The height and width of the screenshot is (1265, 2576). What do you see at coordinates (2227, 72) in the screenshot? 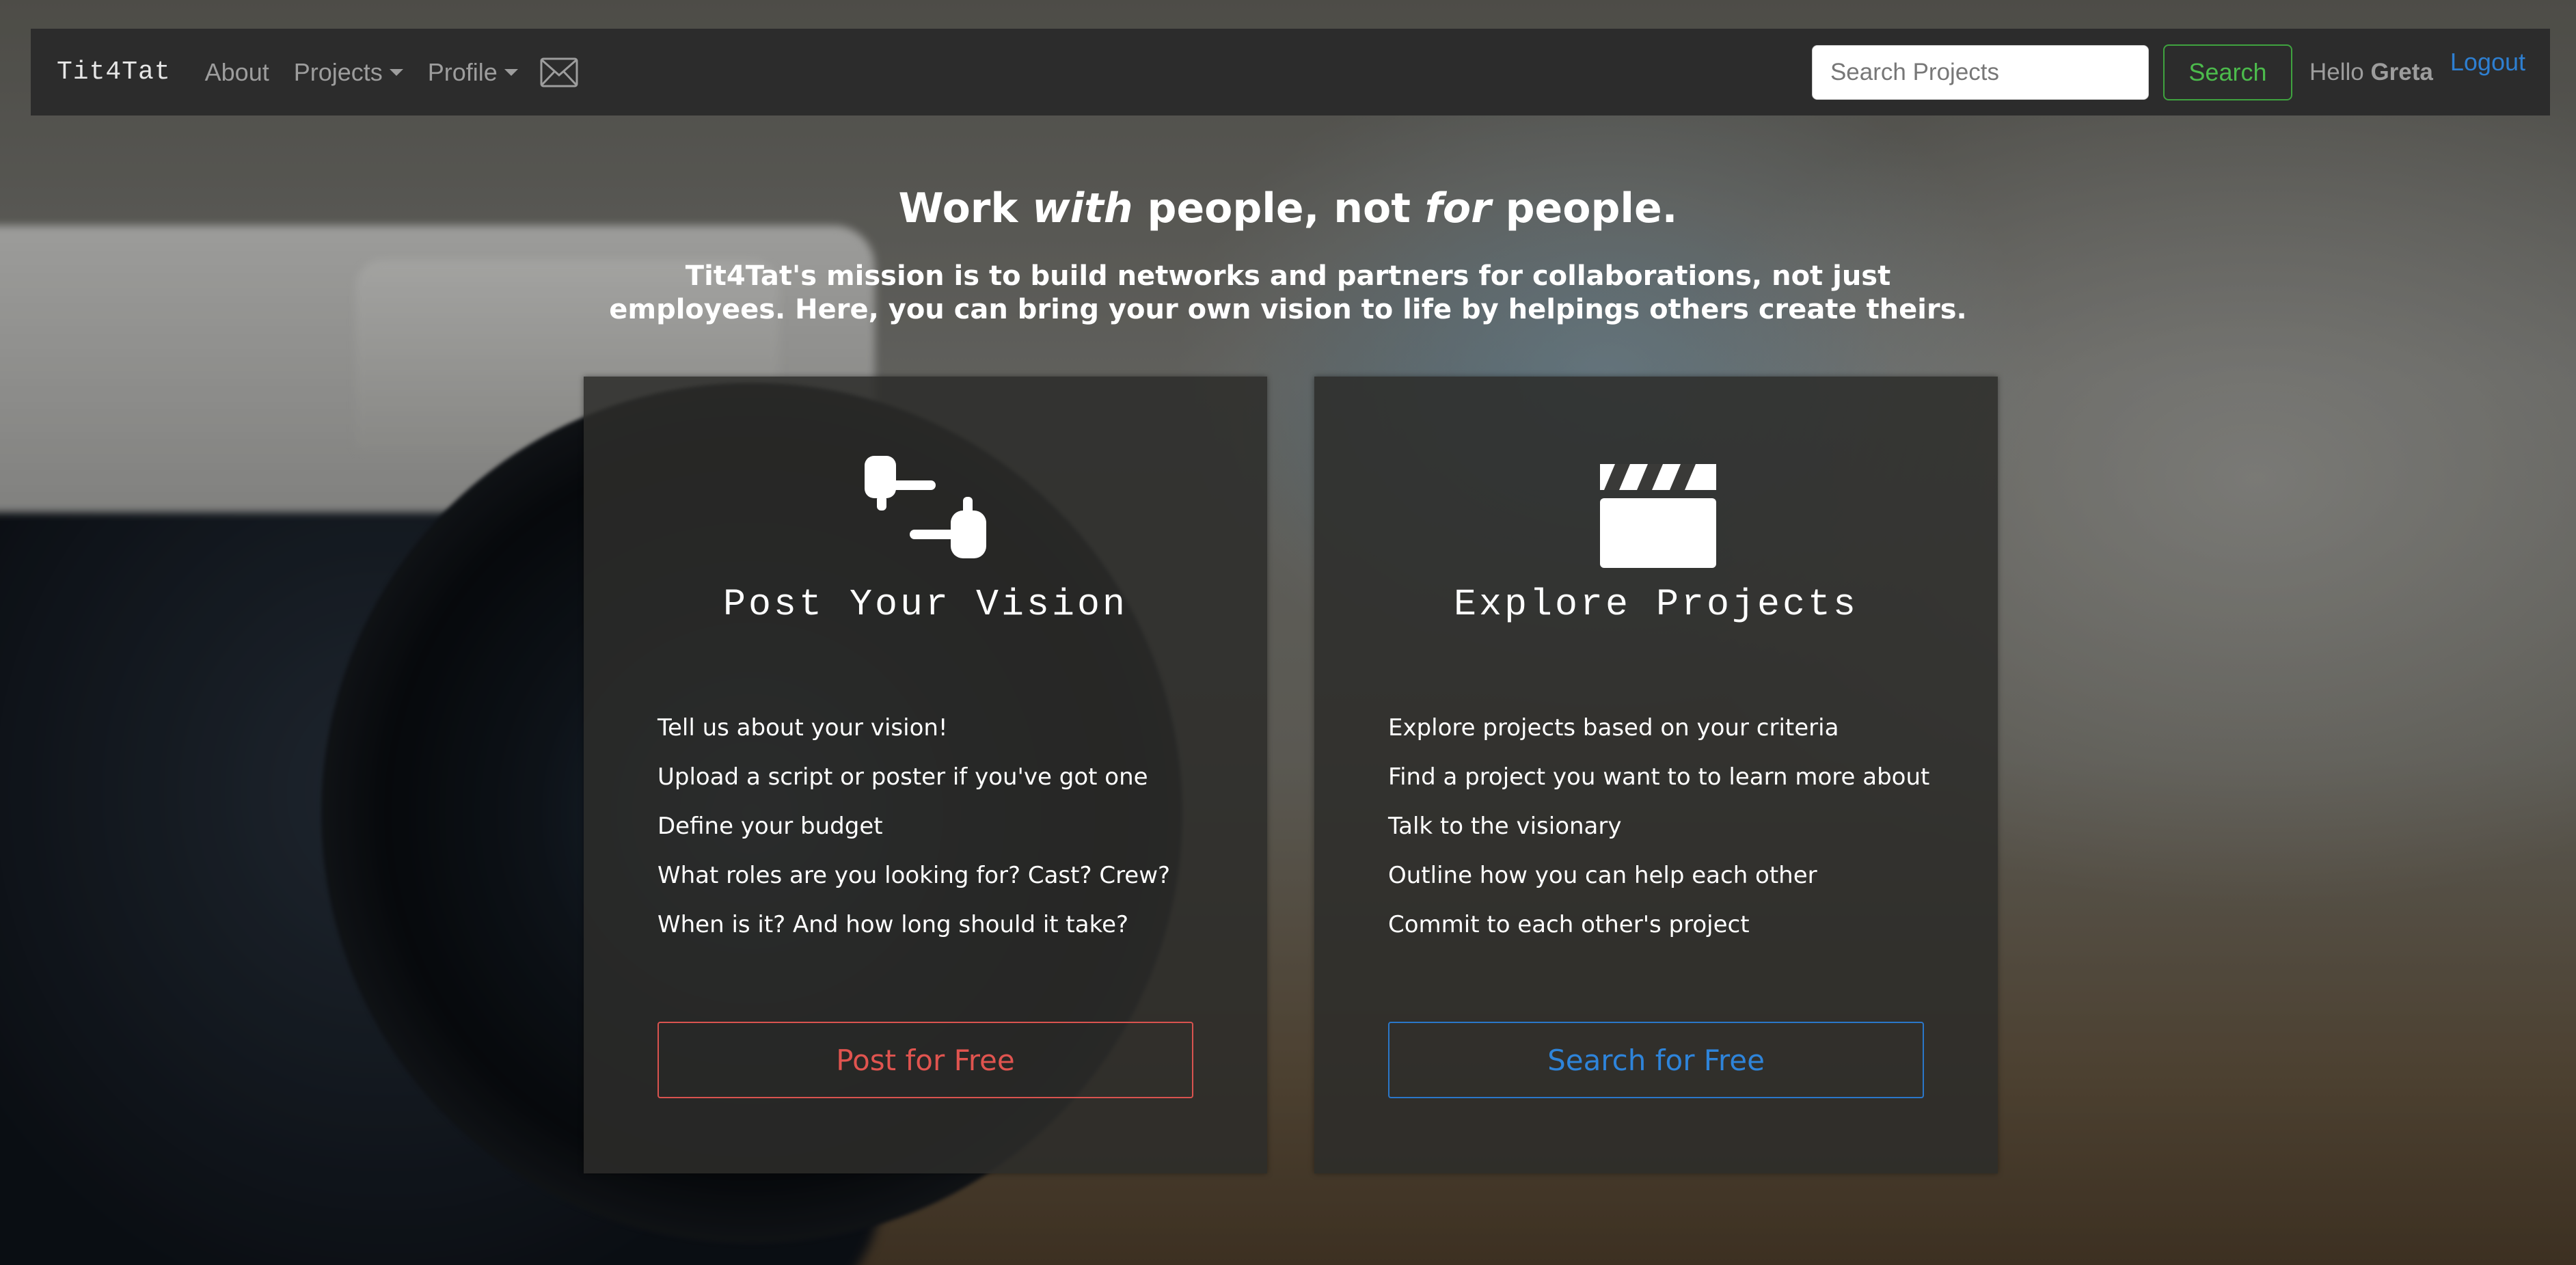
I see `search-button: Search` at bounding box center [2227, 72].